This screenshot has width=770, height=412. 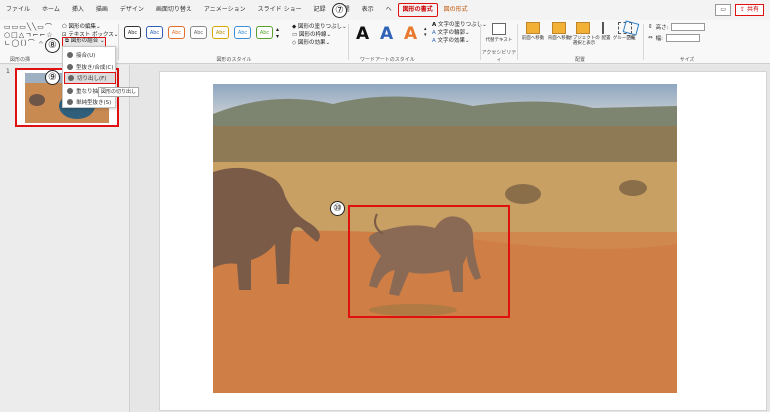 I want to click on menu-item-union: 接合(U), so click(x=81, y=55).